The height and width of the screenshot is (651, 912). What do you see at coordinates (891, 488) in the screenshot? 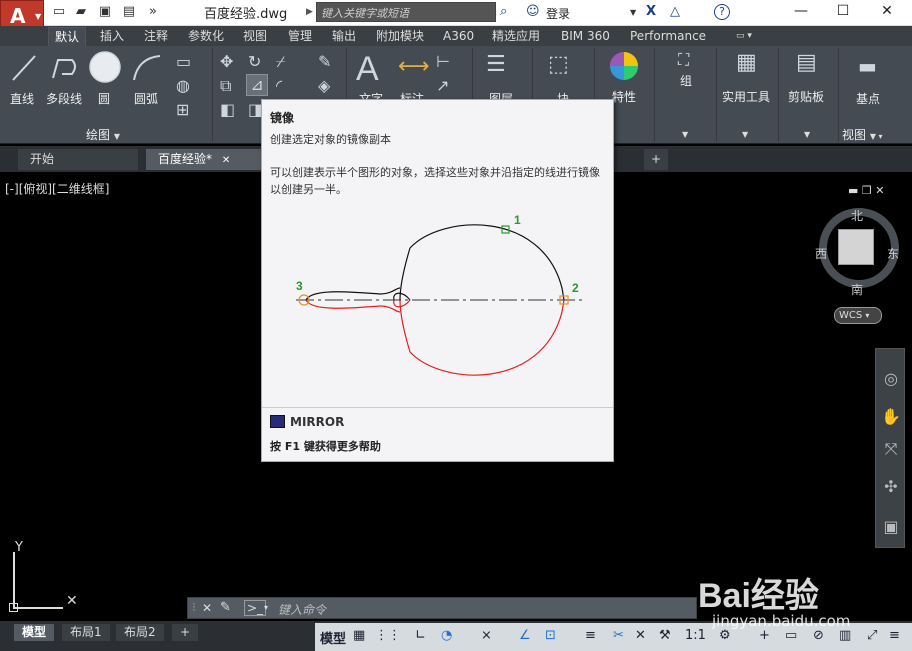
I see `orbit-icon: ✣` at bounding box center [891, 488].